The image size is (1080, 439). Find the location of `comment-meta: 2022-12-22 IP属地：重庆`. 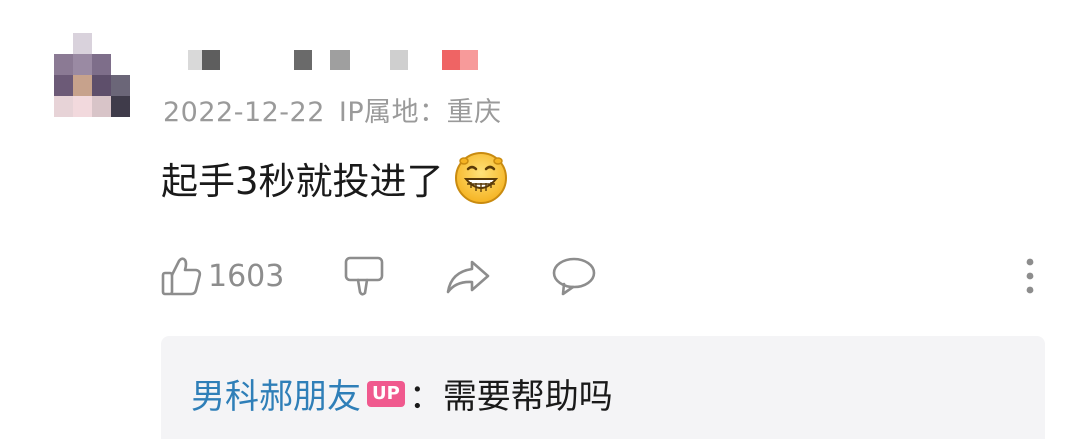

comment-meta: 2022-12-22 IP属地：重庆 is located at coordinates (332, 109).